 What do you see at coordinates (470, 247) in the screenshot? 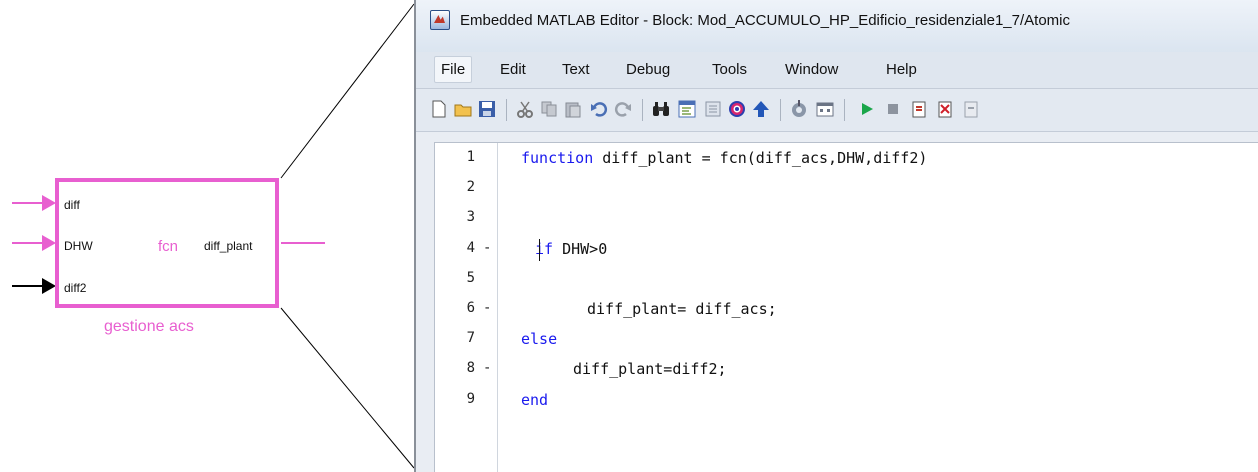
I see `line-number: 4` at bounding box center [470, 247].